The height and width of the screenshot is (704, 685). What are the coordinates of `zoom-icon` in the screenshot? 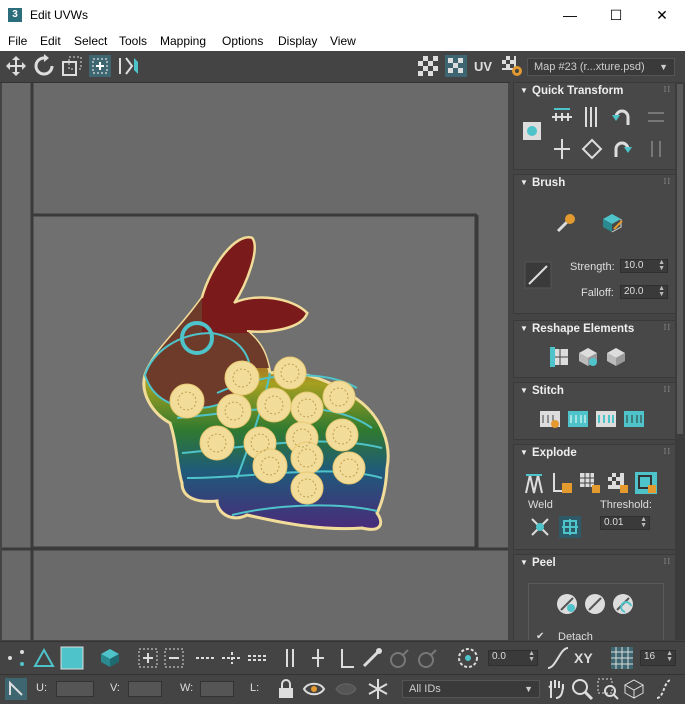 It's located at (582, 689).